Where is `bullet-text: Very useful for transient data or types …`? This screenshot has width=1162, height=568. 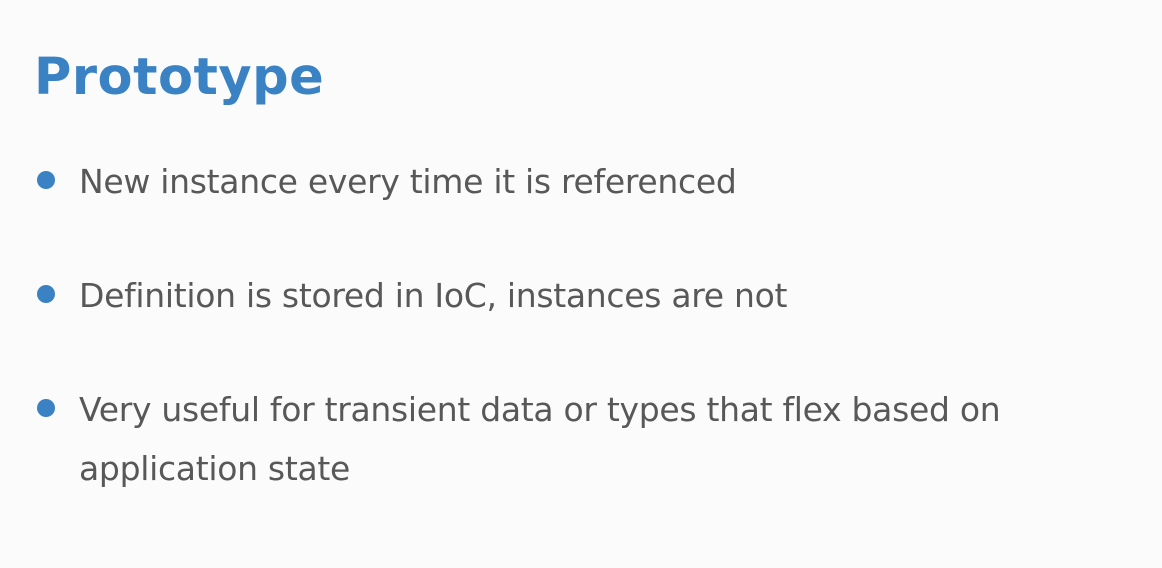
bullet-text: Very useful for transient data or types … is located at coordinates (540, 439).